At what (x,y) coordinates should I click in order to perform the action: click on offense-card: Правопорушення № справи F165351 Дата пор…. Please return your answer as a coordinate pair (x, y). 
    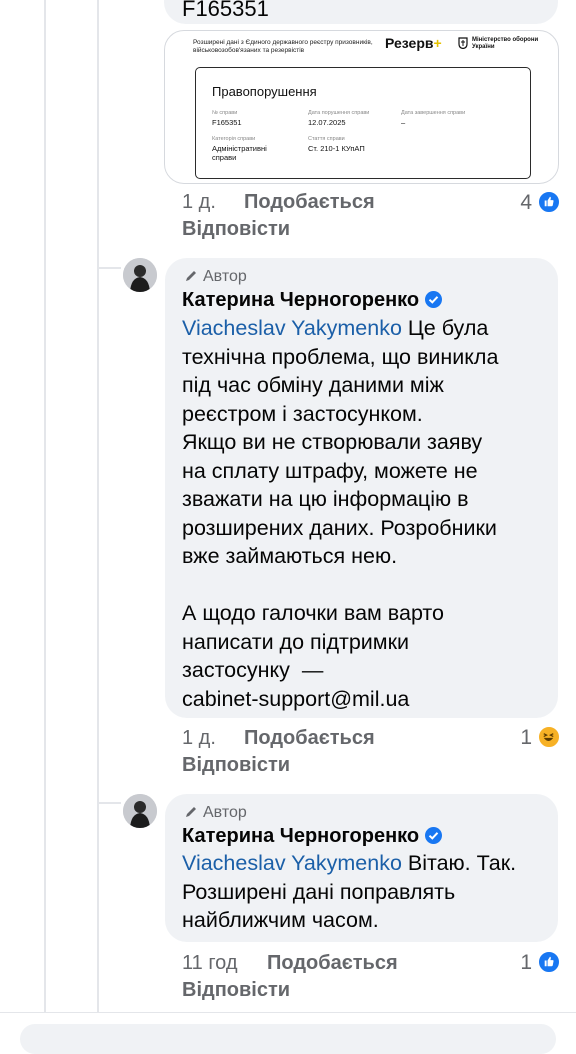
    Looking at the image, I should click on (363, 123).